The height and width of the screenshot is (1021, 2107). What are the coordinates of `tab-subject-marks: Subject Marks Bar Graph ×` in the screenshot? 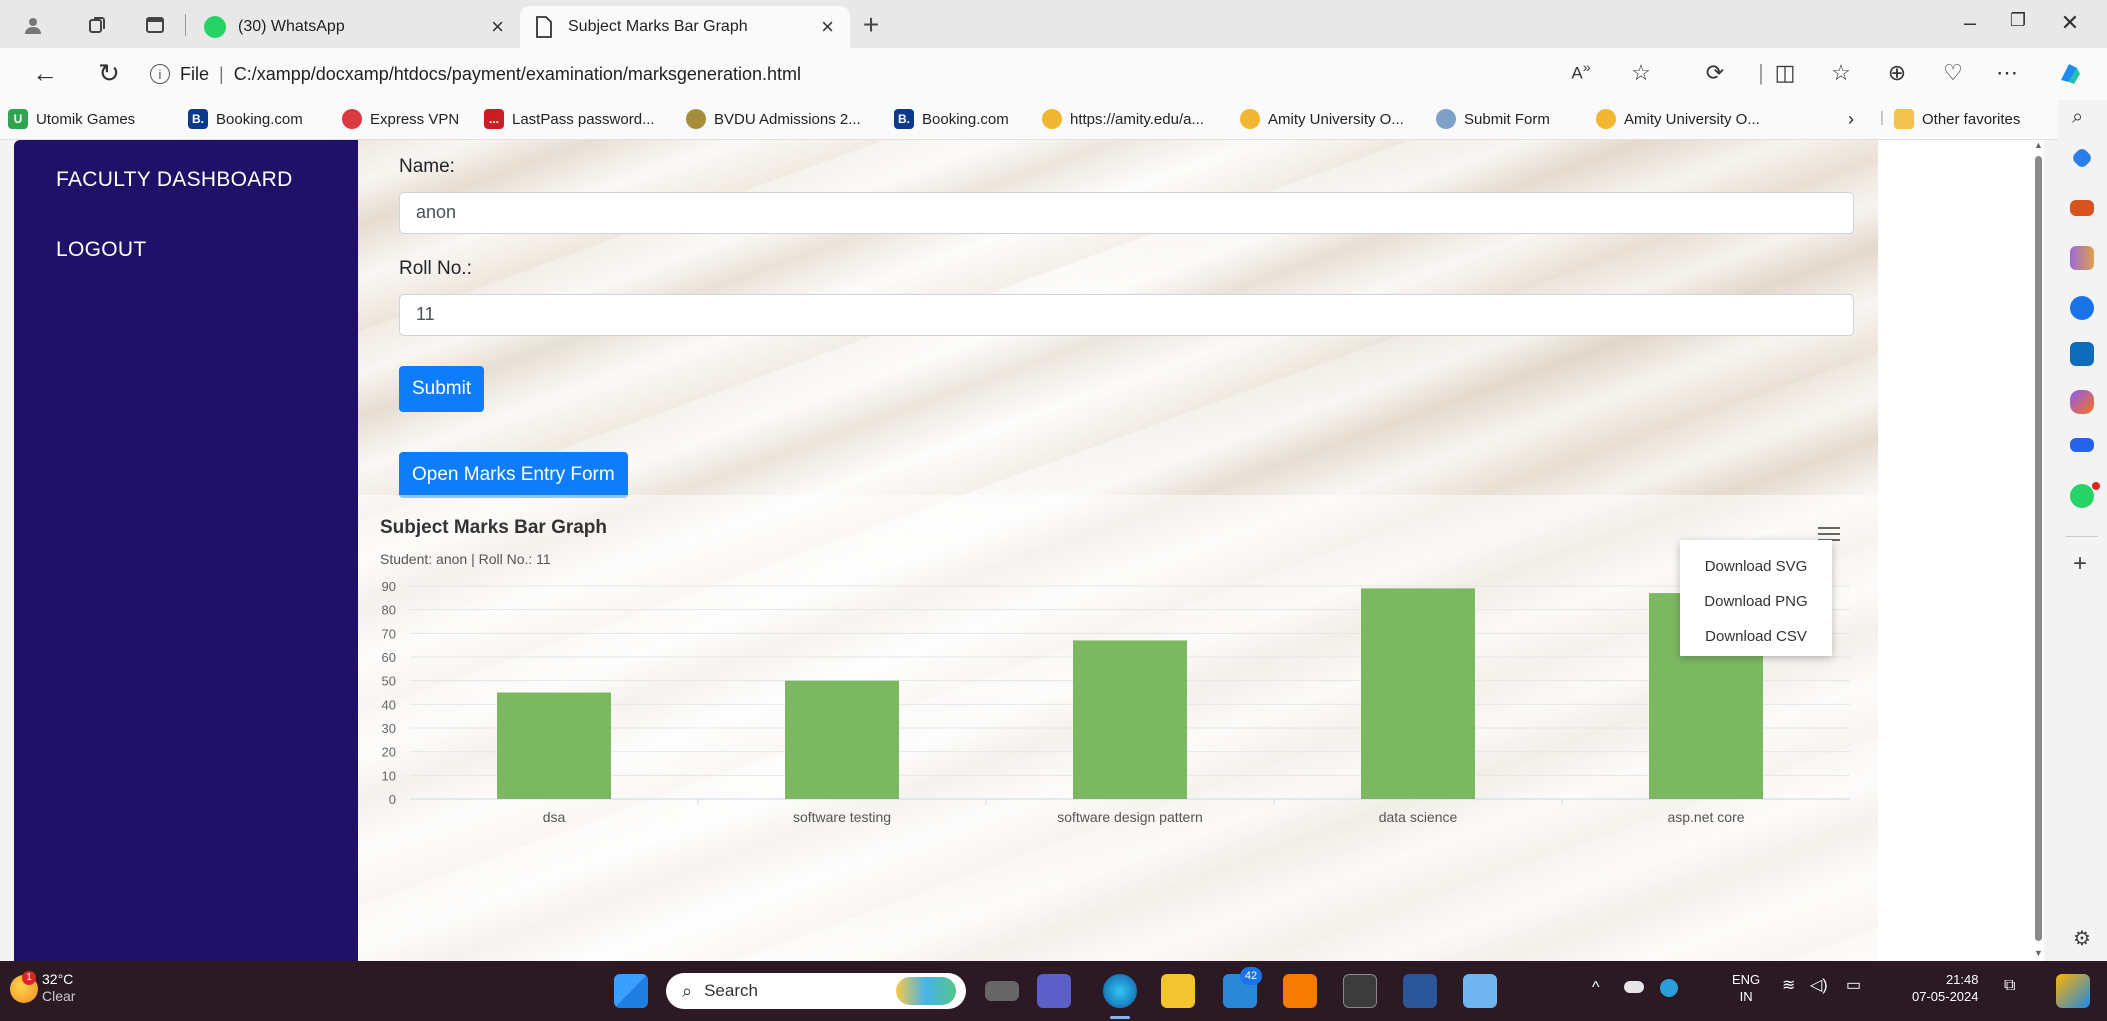 It's located at (685, 27).